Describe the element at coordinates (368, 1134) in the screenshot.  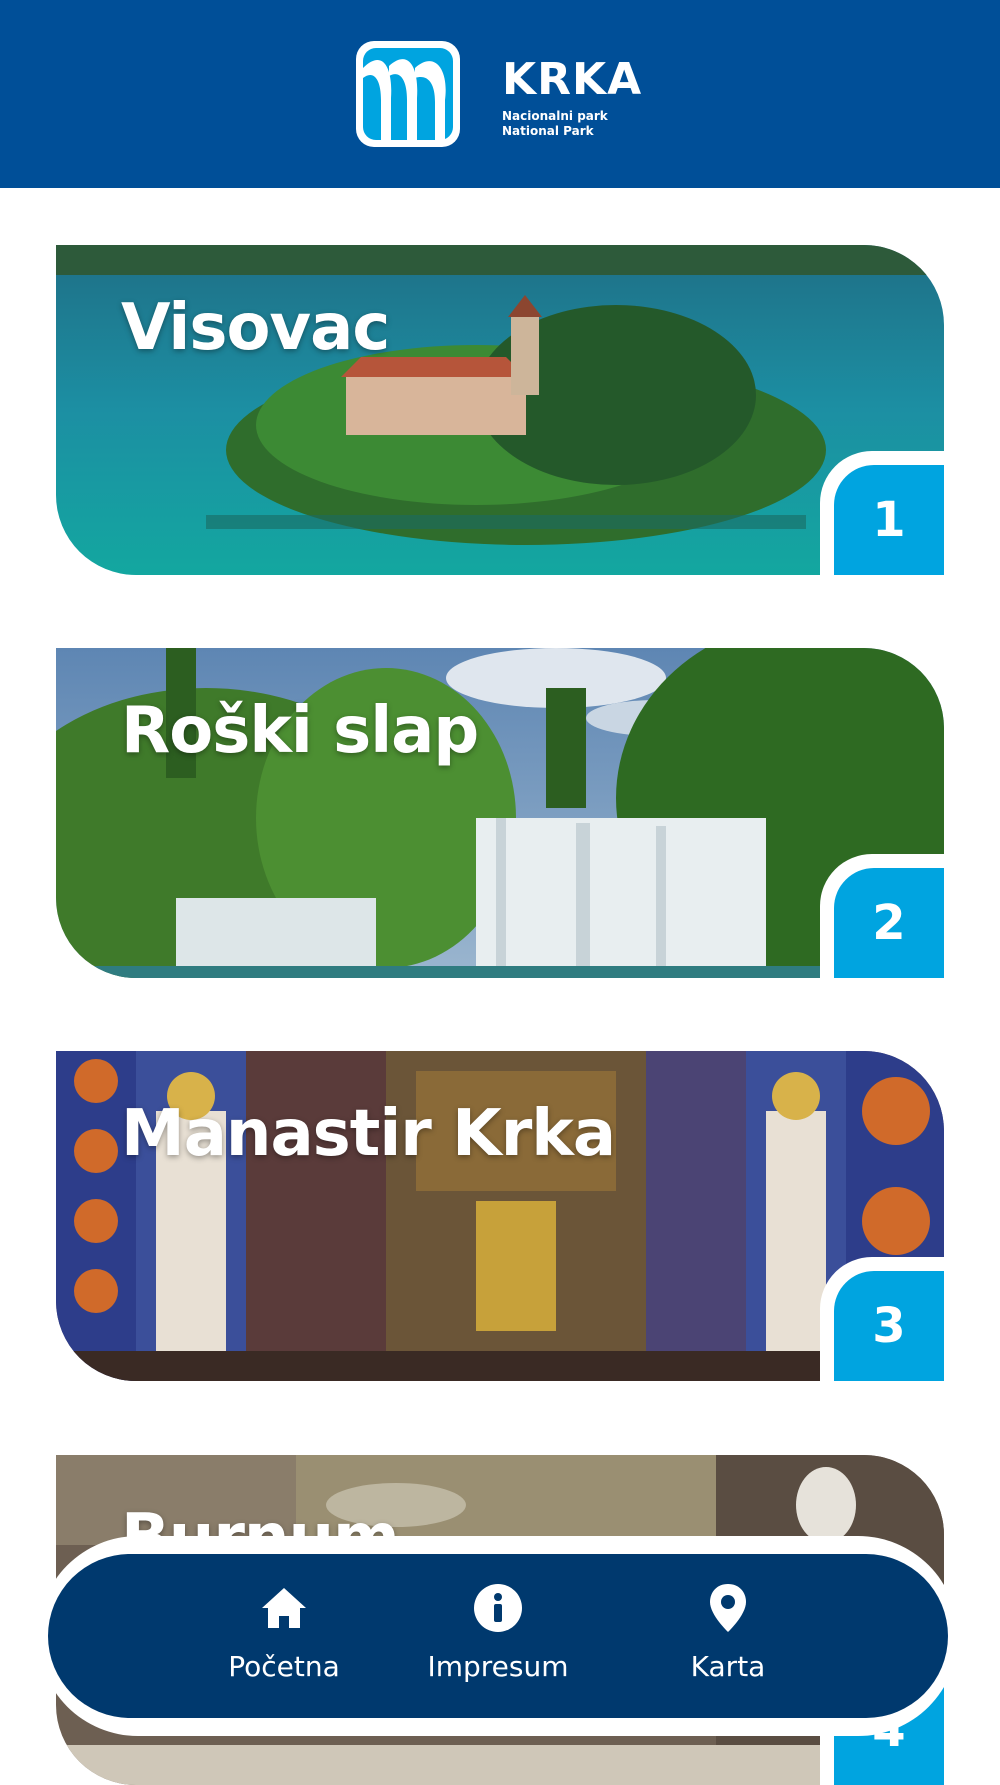
I see `card-title: Manastir Krka` at that location.